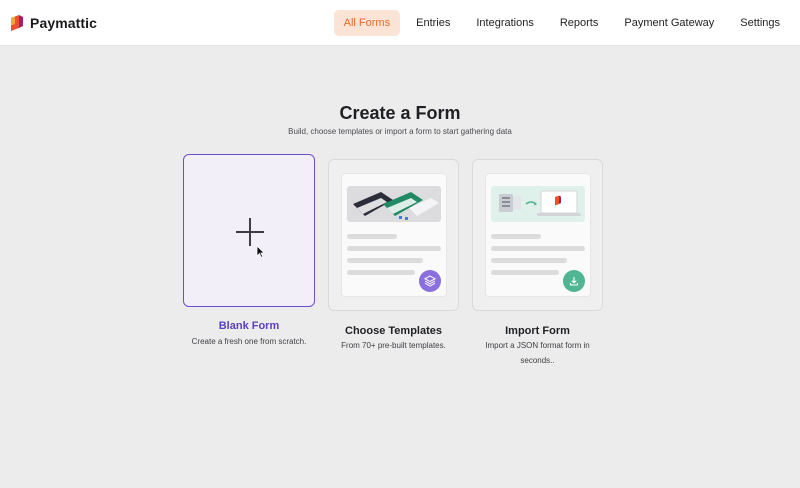 This screenshot has height=488, width=800. Describe the element at coordinates (64, 23) in the screenshot. I see `brand-name: Paymattic` at that location.